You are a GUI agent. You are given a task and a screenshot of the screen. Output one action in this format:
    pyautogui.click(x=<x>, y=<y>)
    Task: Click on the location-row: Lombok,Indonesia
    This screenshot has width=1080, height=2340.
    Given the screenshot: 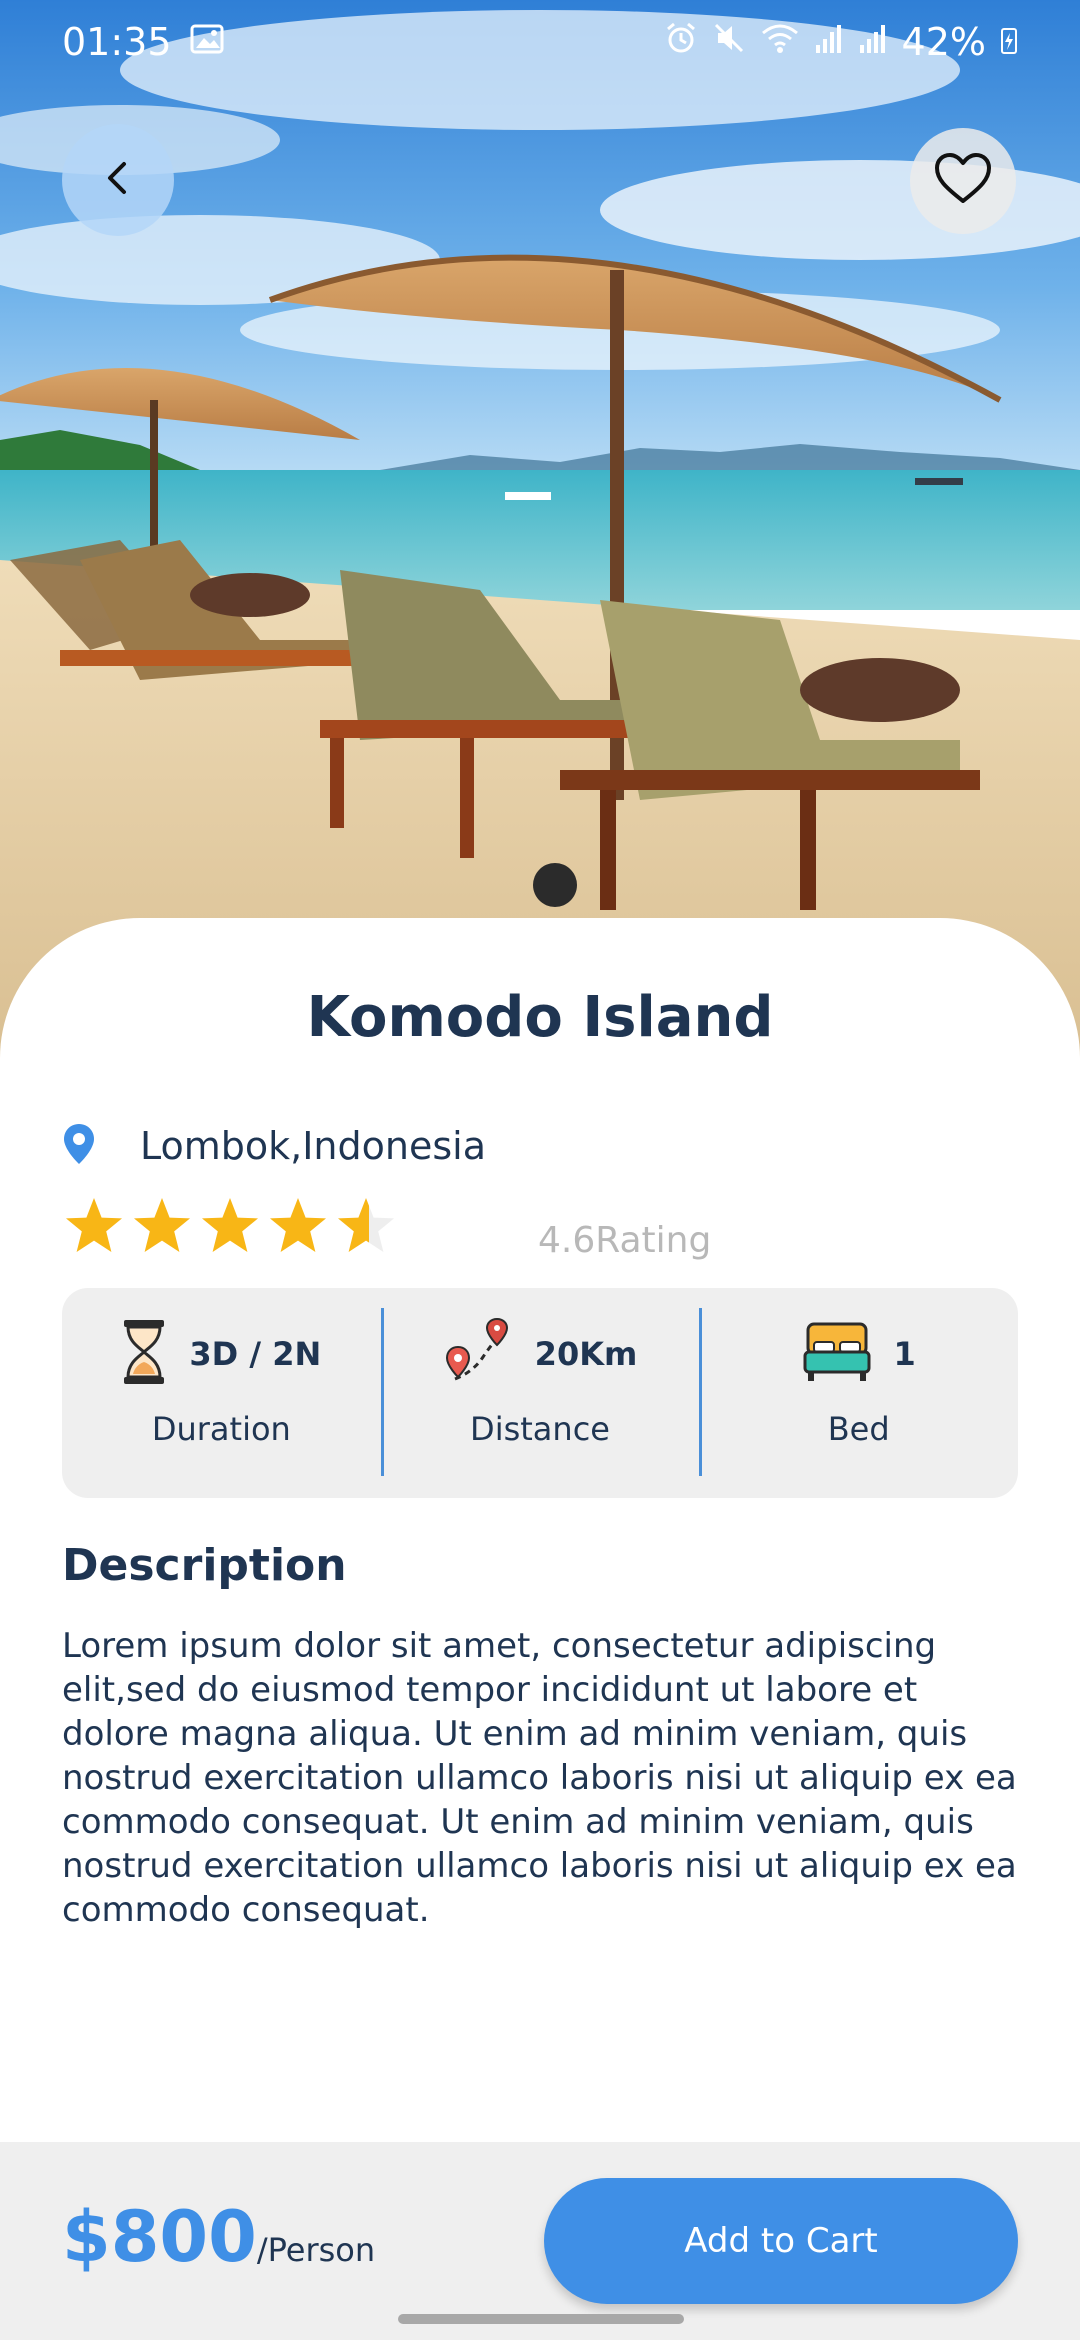 What is the action you would take?
    pyautogui.click(x=274, y=1146)
    